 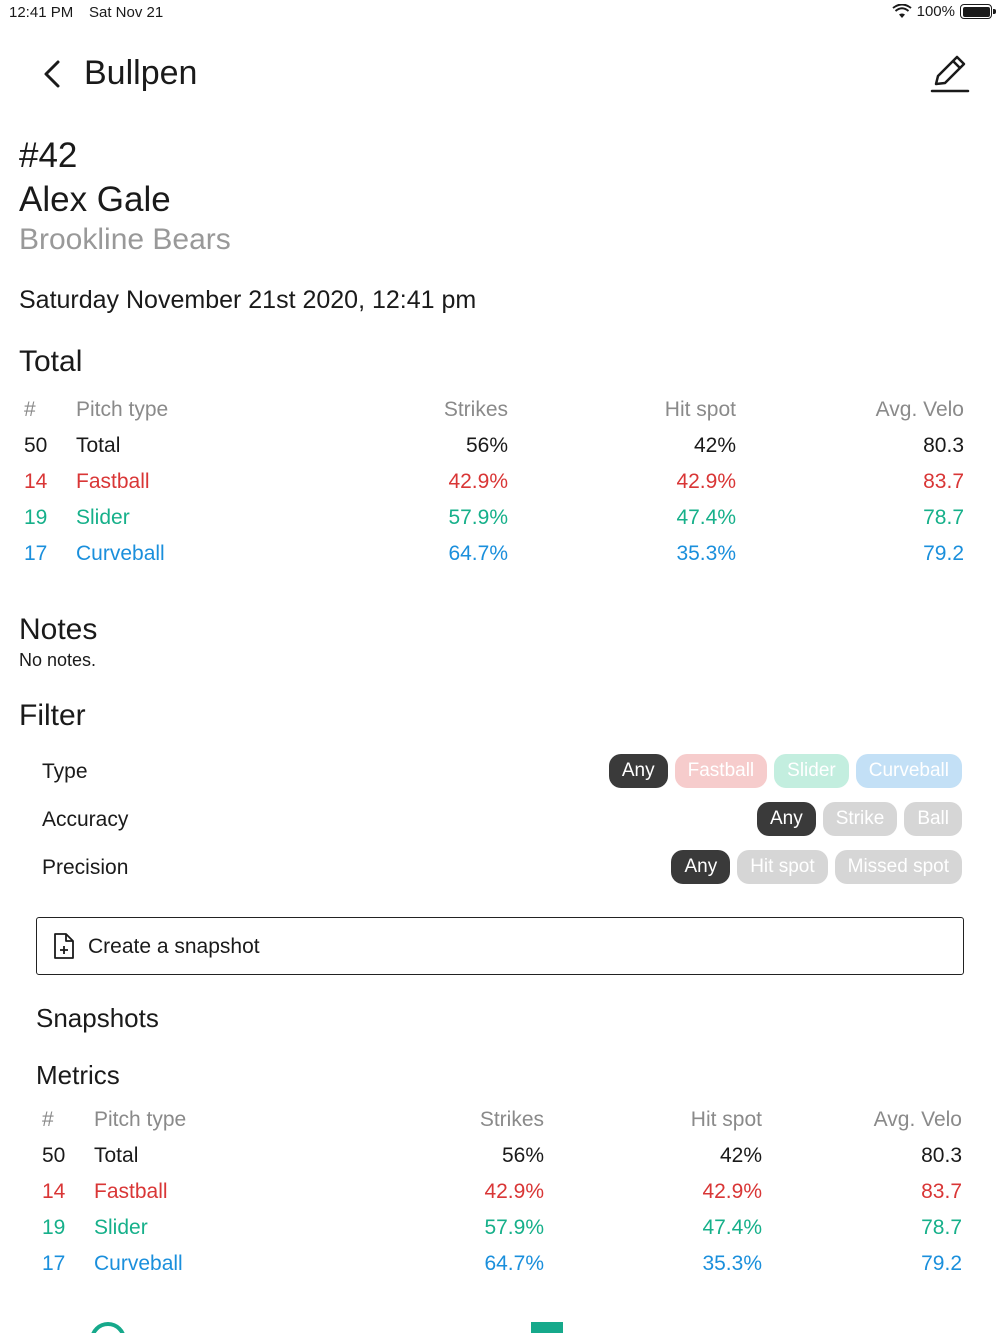 I want to click on chart-icon, so click(x=547, y=1327).